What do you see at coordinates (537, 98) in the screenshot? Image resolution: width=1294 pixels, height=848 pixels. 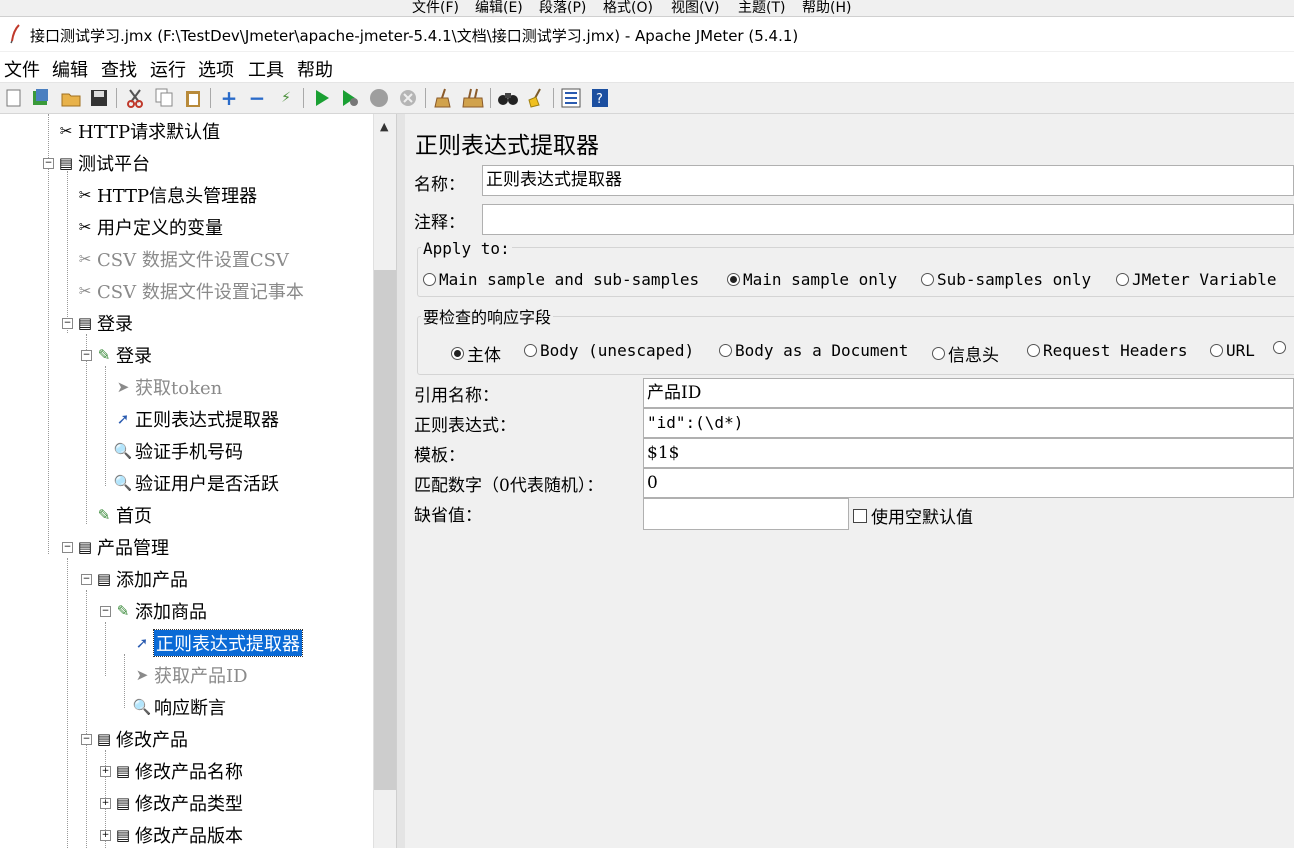 I see `reset-search-icon` at bounding box center [537, 98].